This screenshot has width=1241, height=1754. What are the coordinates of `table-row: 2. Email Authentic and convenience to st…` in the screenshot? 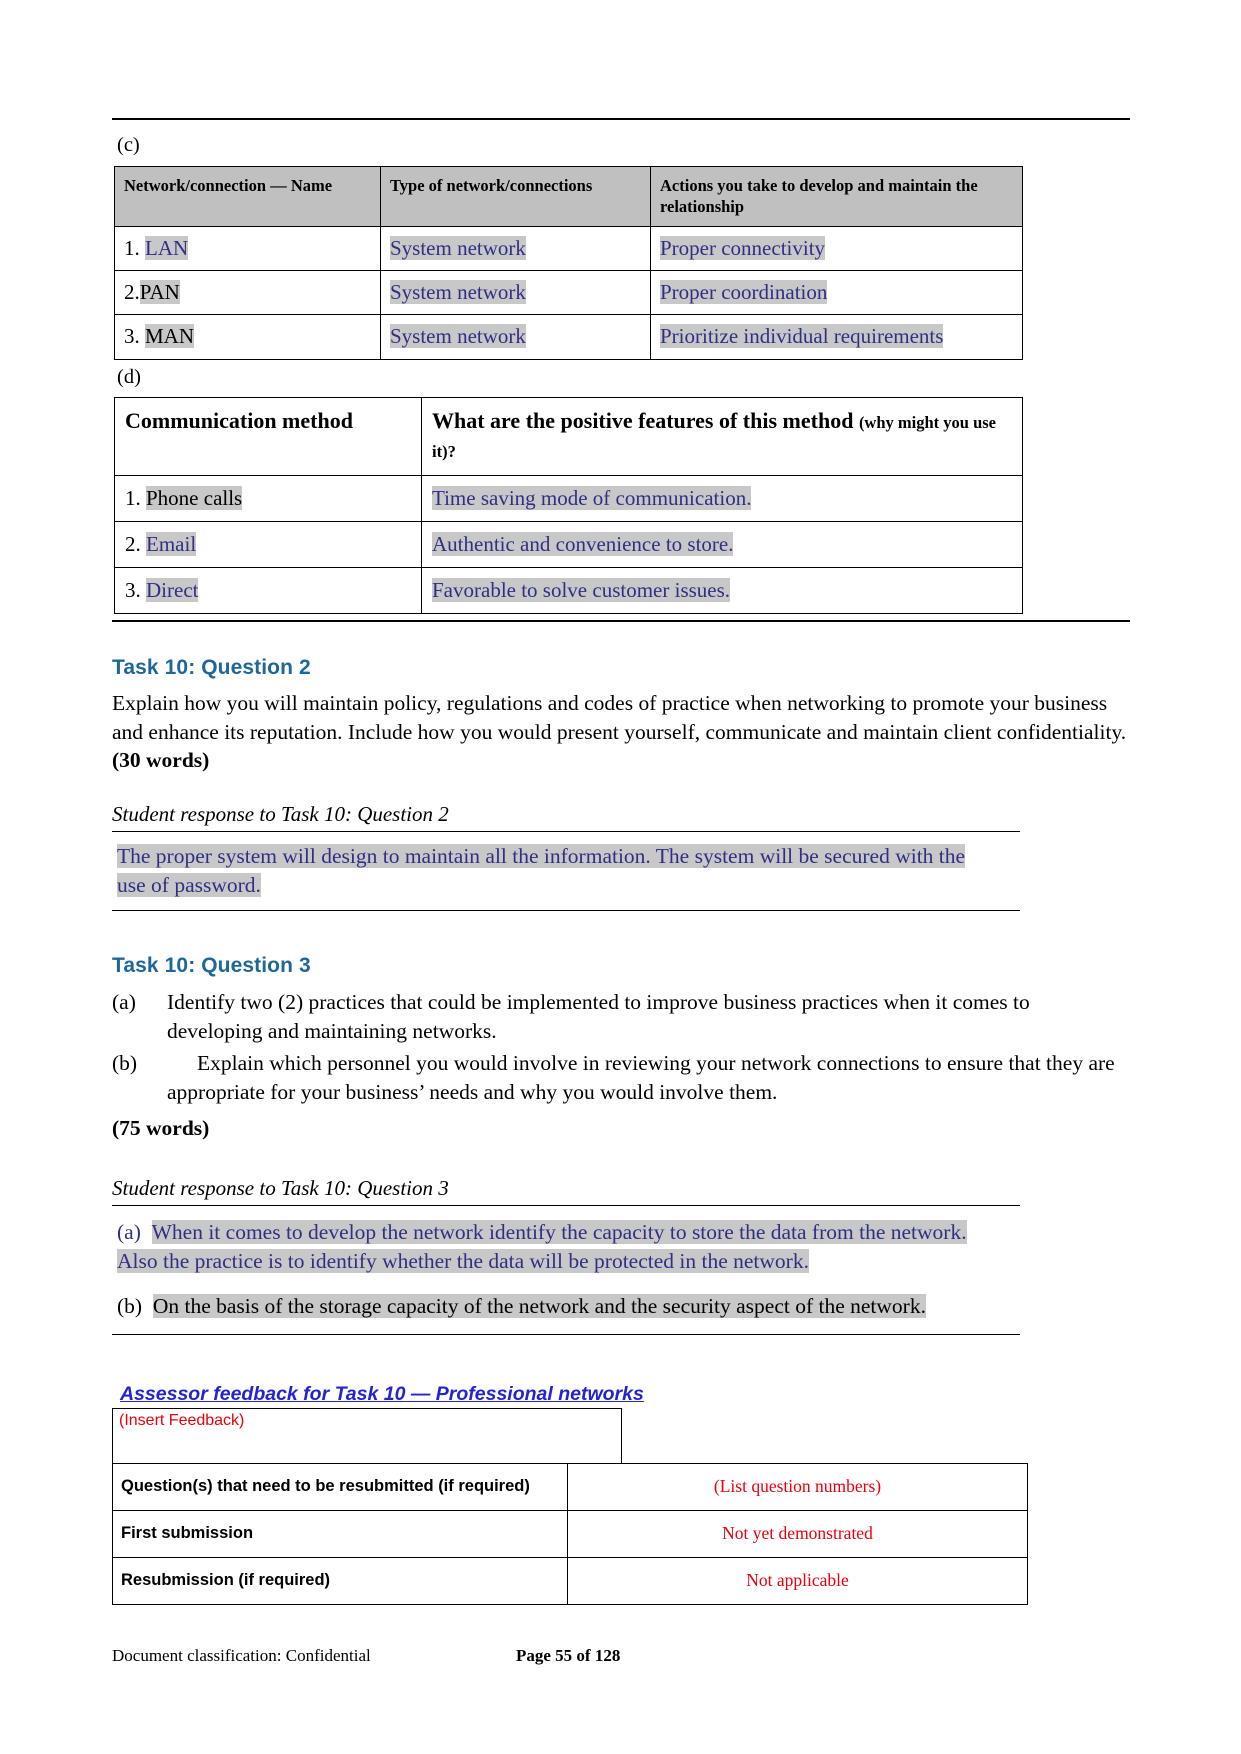 It's located at (568, 544).